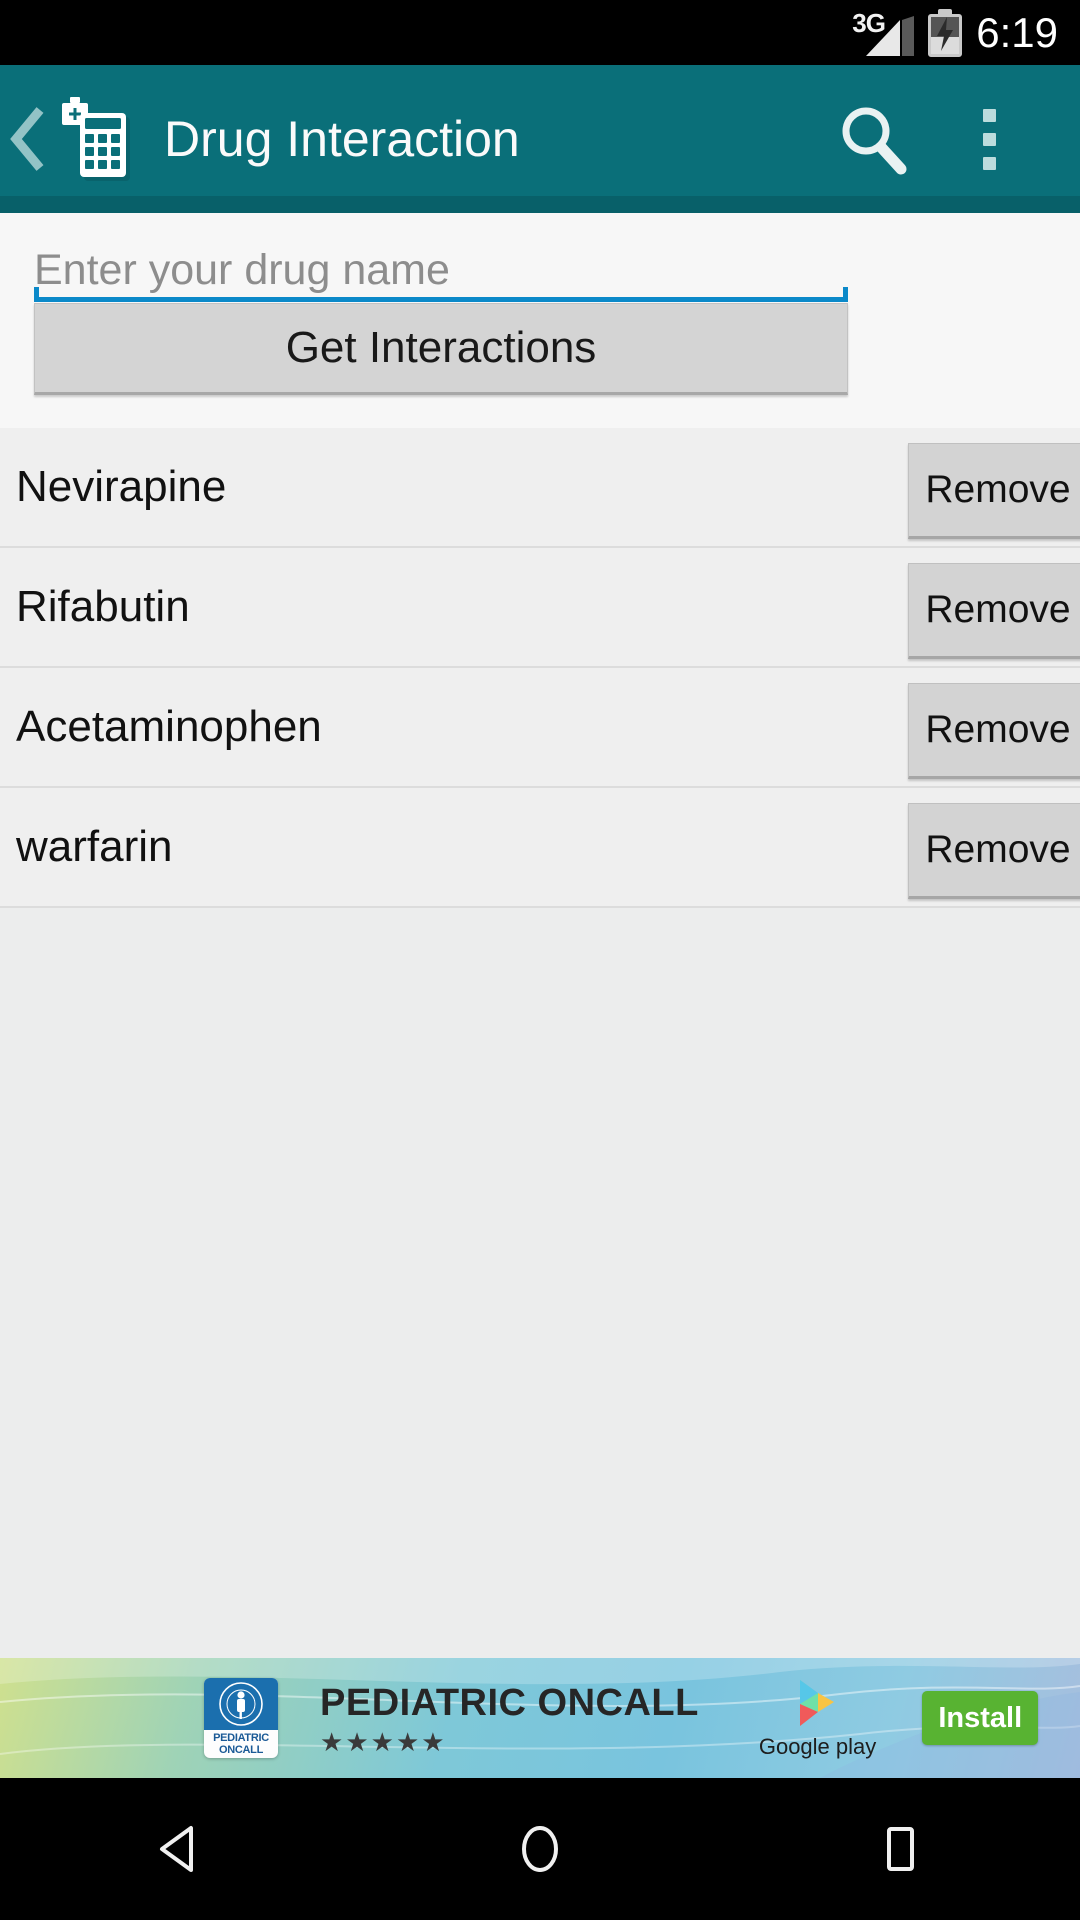 This screenshot has width=1080, height=1920. Describe the element at coordinates (890, 35) in the screenshot. I see `signal-triangle-icon` at that location.